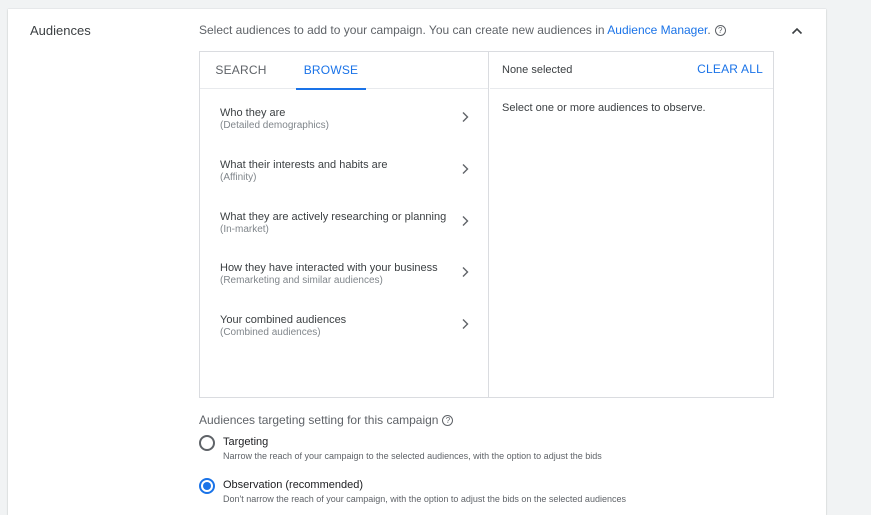 The image size is (871, 515). Describe the element at coordinates (657, 30) in the screenshot. I see `audience-manager-link: Audience Manager` at that location.